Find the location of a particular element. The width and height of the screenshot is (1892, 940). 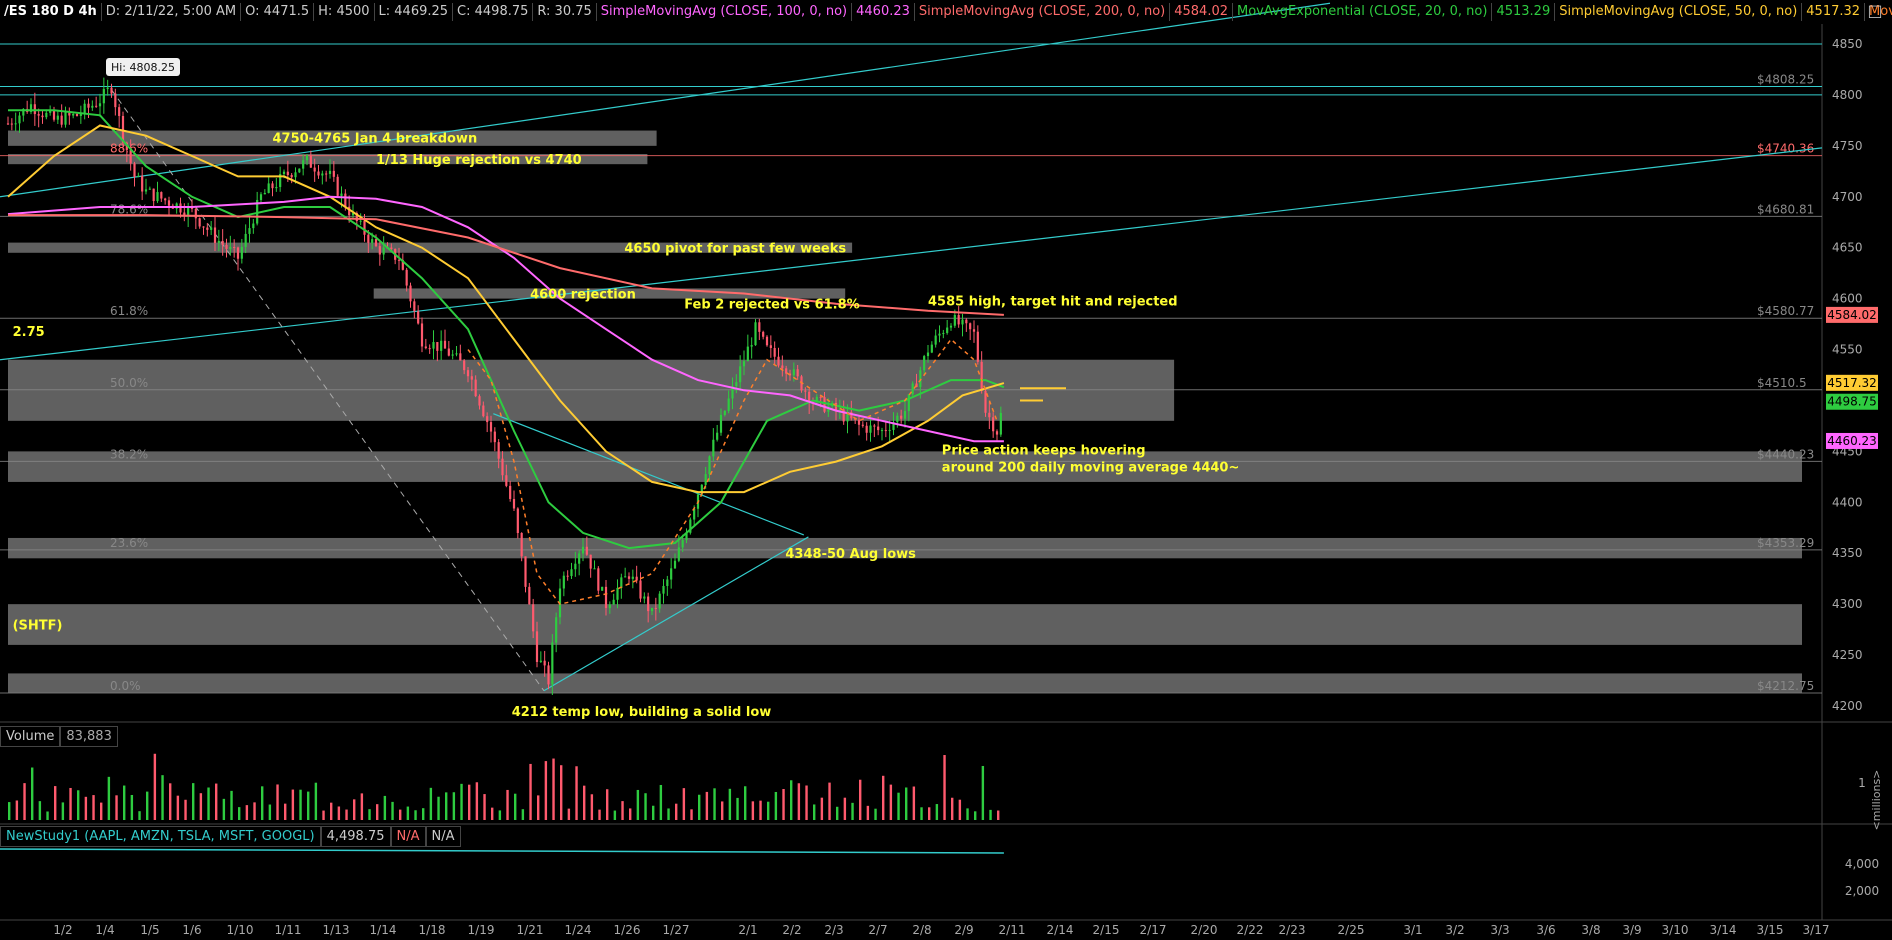

volume-header: Volume 83,883 is located at coordinates (59, 736).